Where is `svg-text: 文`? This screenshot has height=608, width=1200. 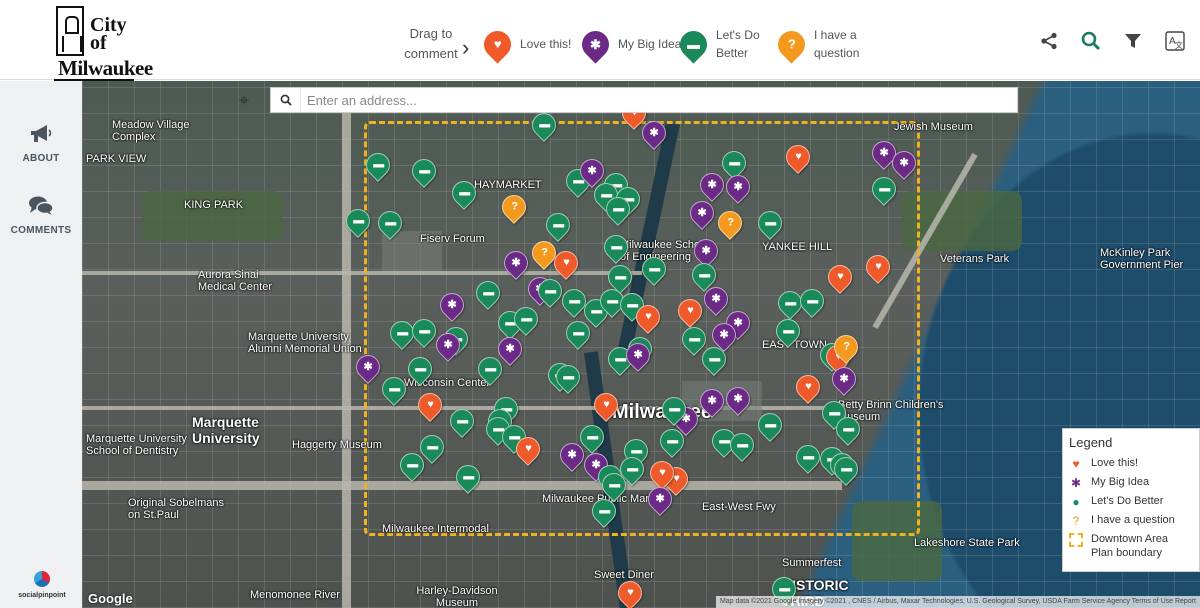 svg-text: 文 is located at coordinates (1179, 45).